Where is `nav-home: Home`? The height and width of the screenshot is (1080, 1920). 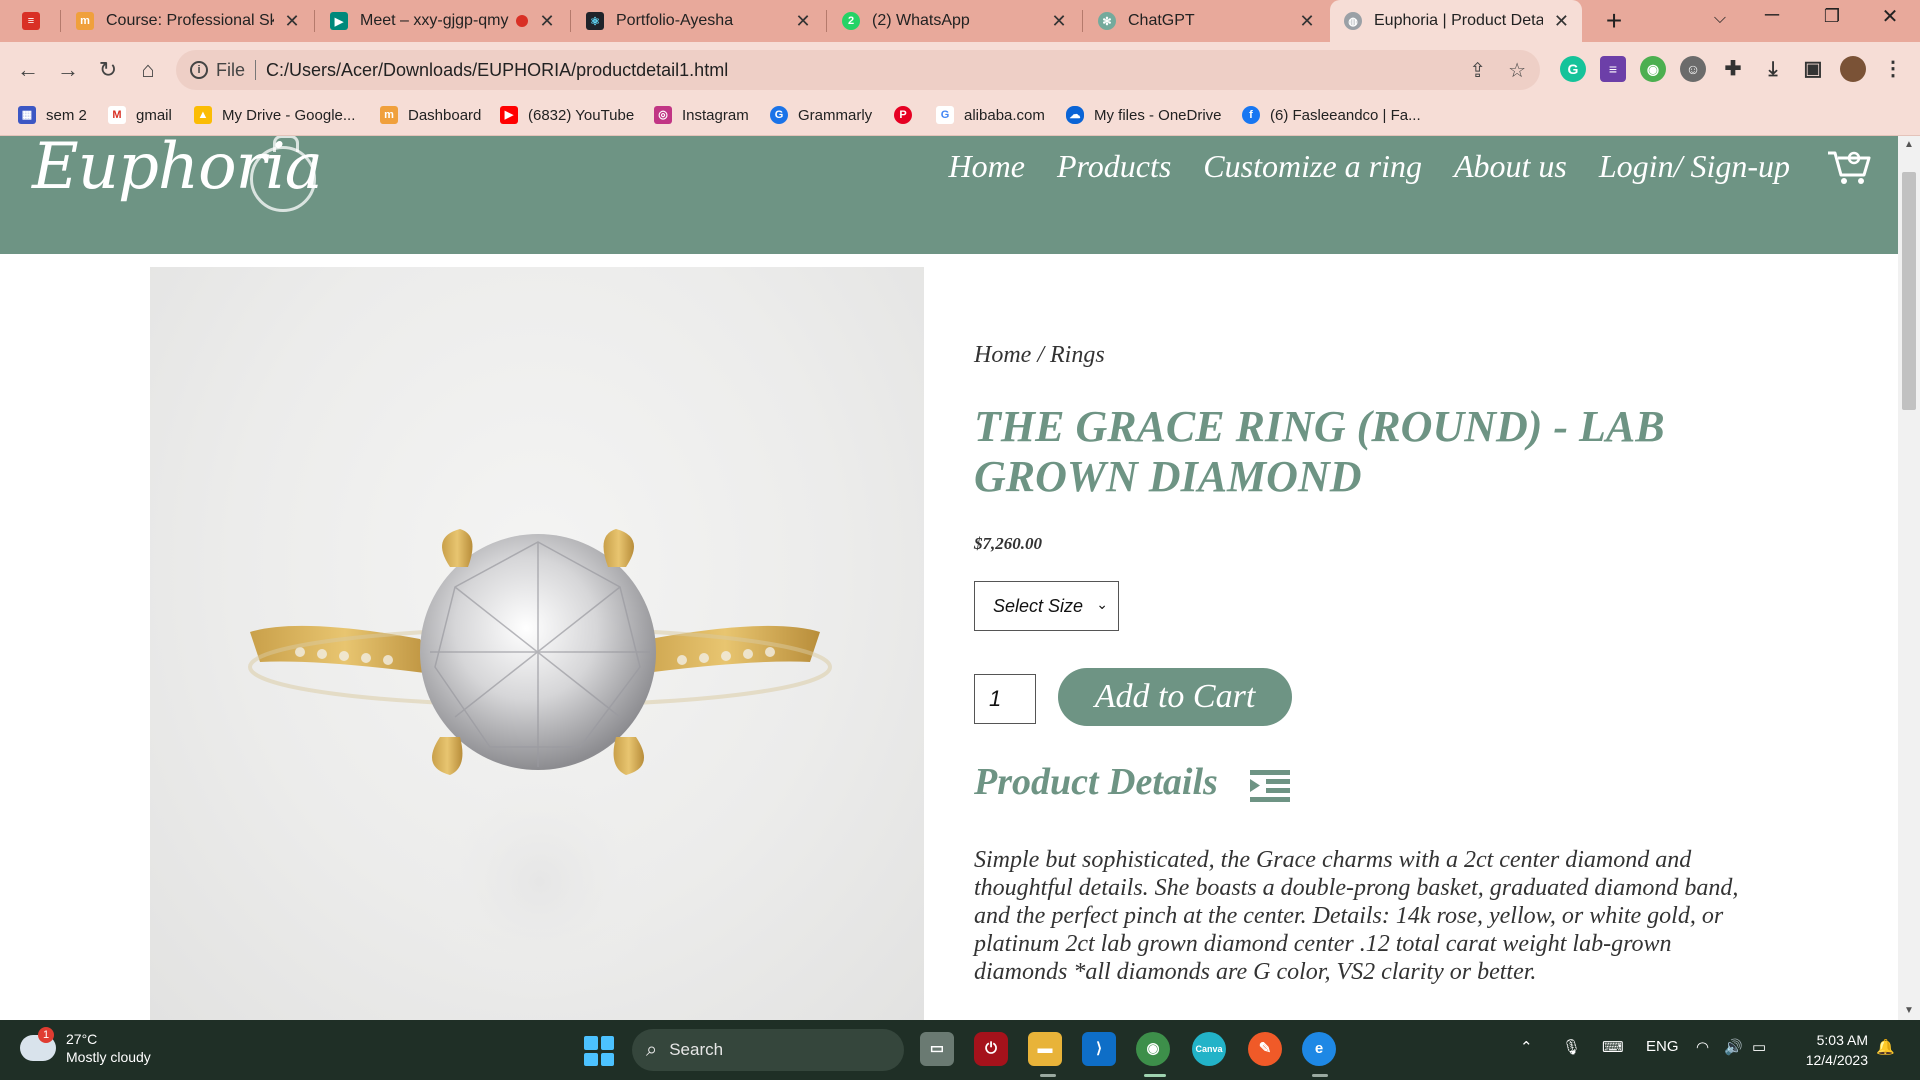
nav-home: Home is located at coordinates (987, 166).